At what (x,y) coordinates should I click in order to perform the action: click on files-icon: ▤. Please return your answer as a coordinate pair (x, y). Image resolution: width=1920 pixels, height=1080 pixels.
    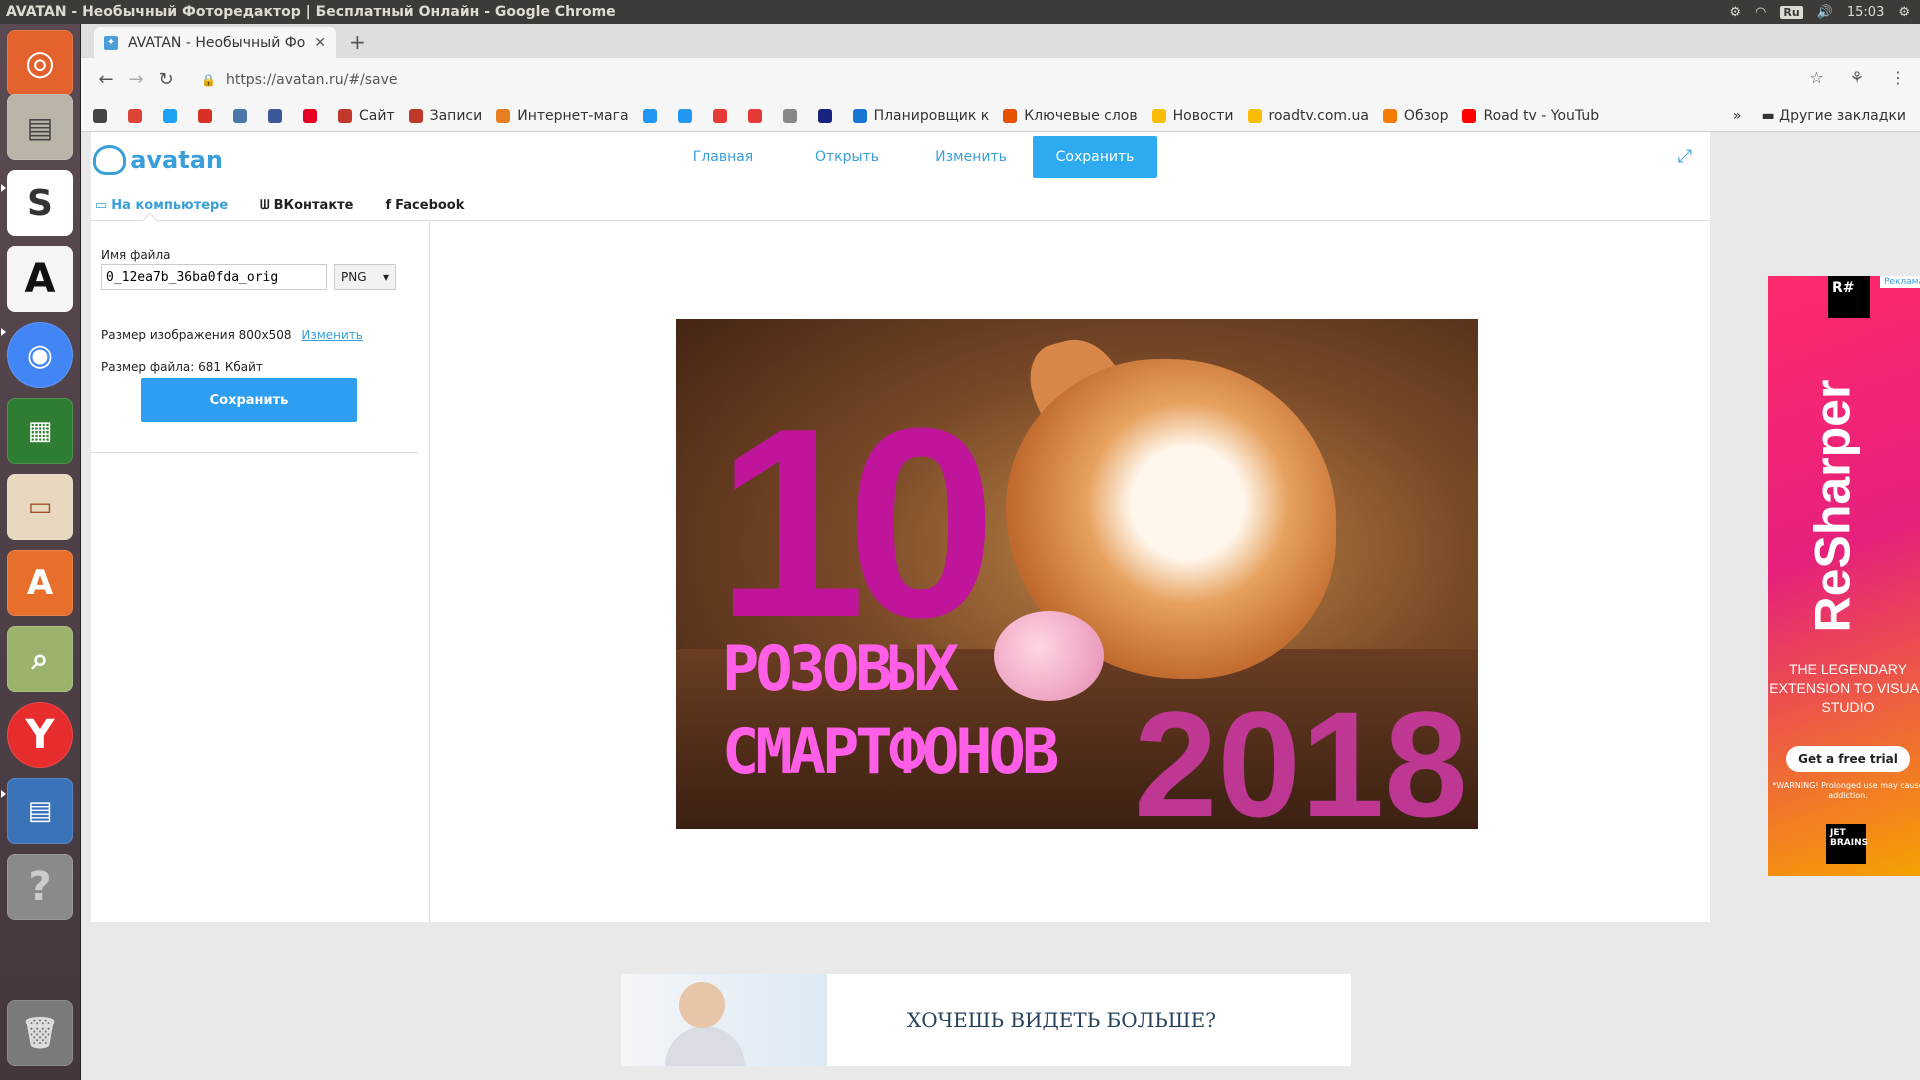
    Looking at the image, I should click on (40, 127).